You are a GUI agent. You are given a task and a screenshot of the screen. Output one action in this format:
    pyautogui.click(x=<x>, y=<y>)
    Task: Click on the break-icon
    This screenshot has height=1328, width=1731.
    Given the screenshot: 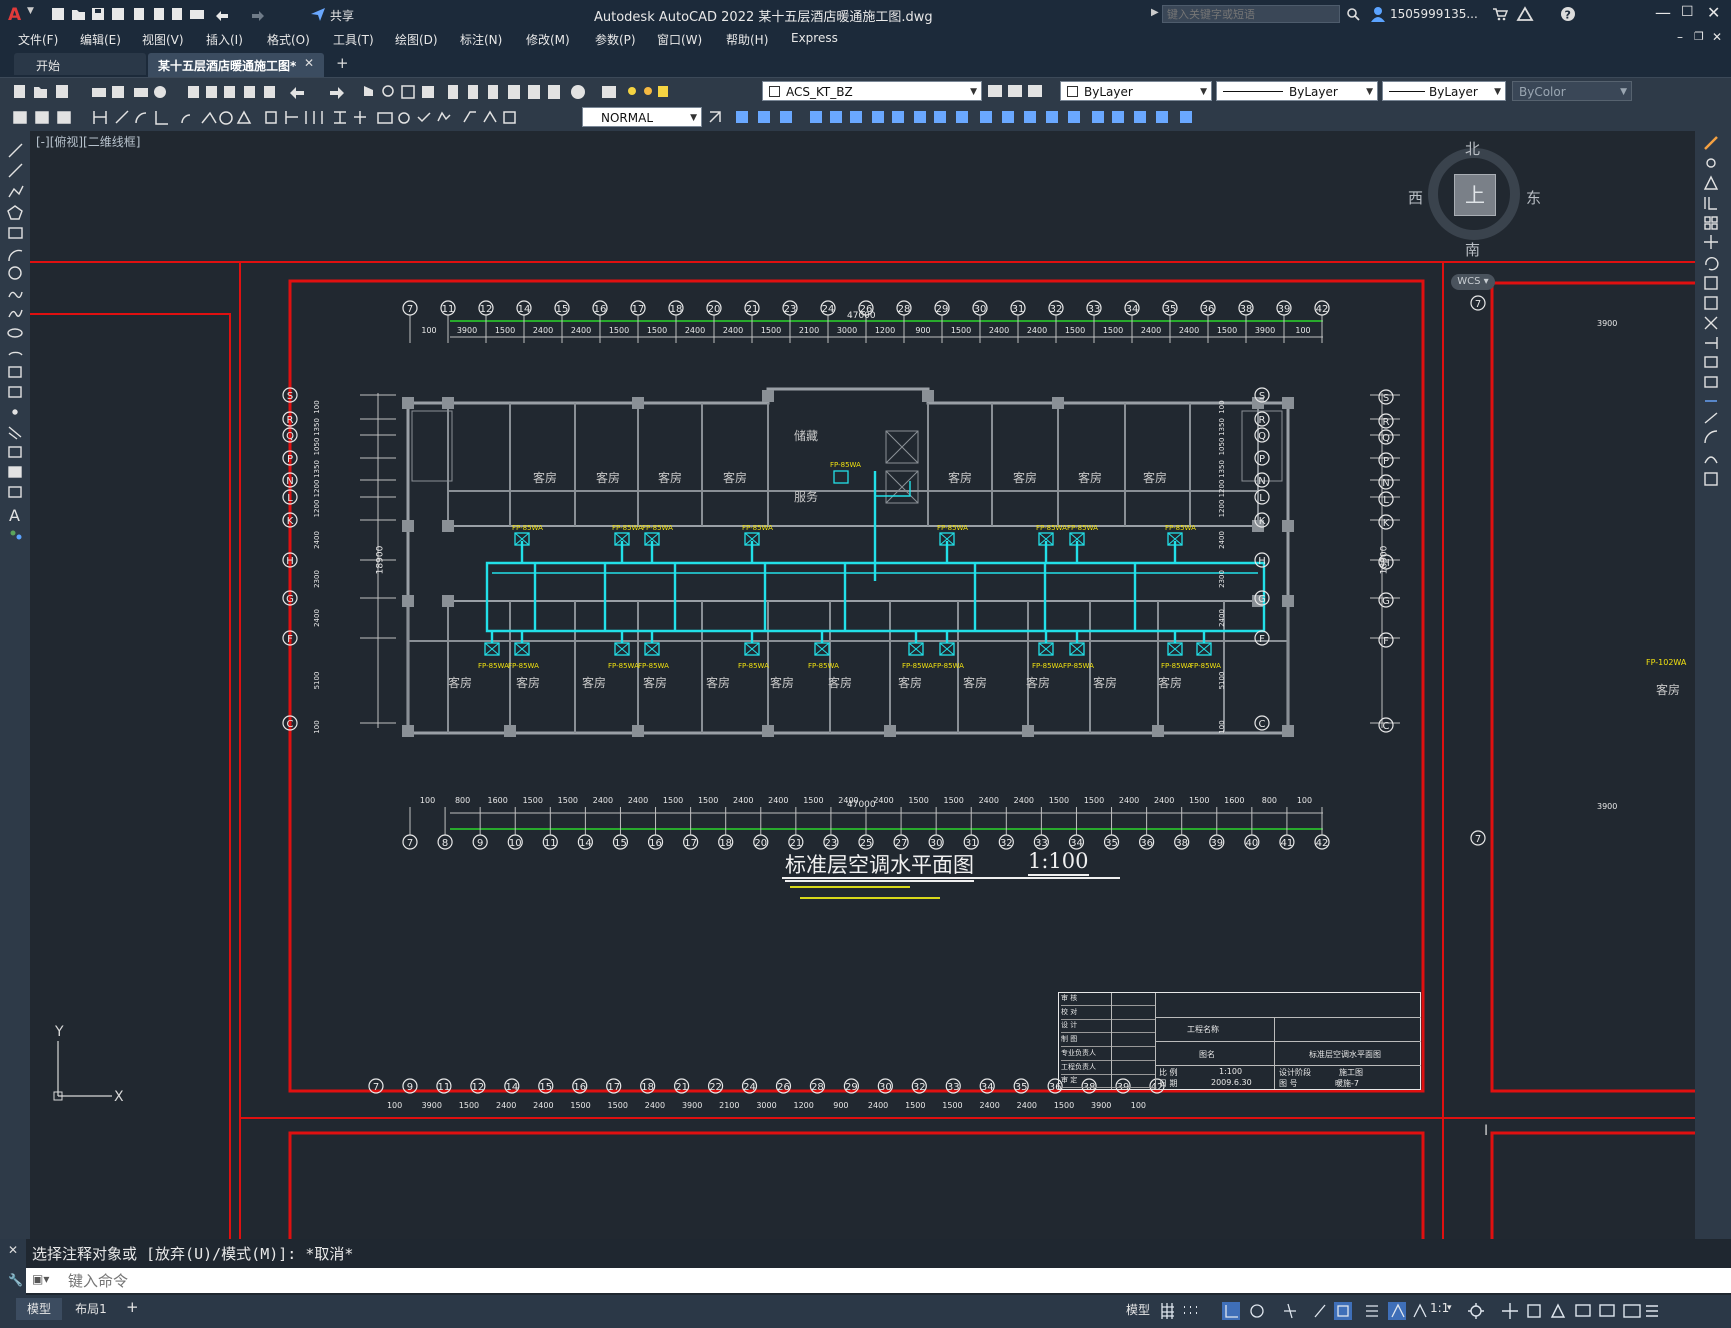 What is the action you would take?
    pyautogui.click(x=1711, y=382)
    